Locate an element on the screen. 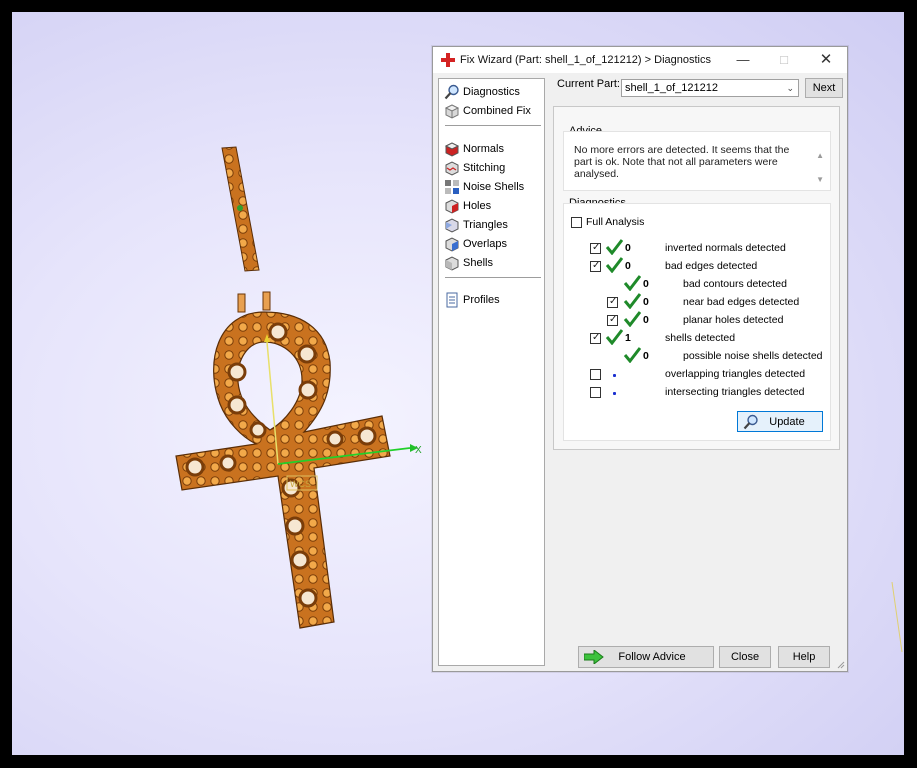 The width and height of the screenshot is (917, 768). chevron-down-icon: ⌄ is located at coordinates (790, 88).